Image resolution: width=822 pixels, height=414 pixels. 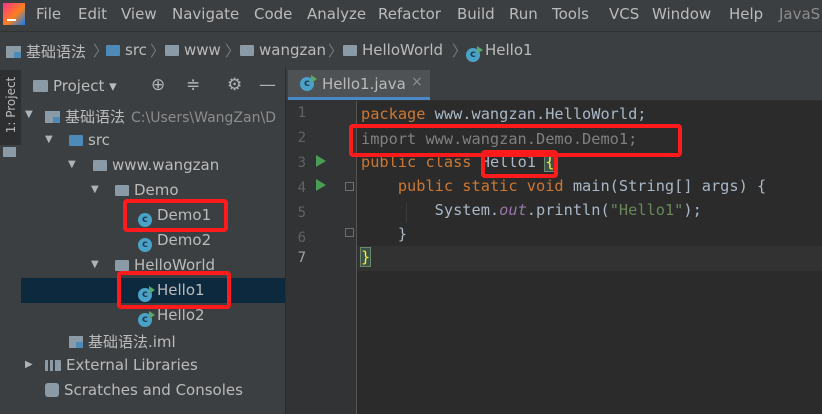 I want to click on menu-analyze: Analyze, so click(x=336, y=14).